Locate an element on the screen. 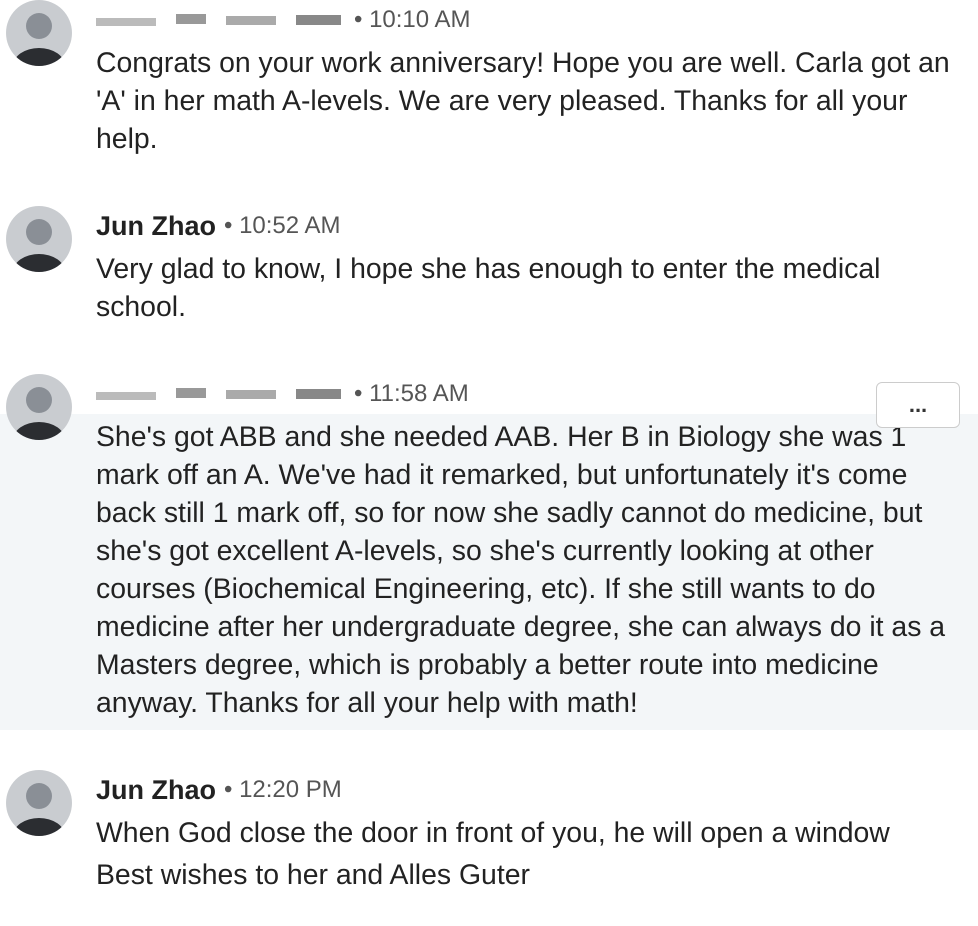 This screenshot has width=978, height=926. message-text: Very glad to know, I hope she has enough to enter the medical school. is located at coordinates (488, 288).